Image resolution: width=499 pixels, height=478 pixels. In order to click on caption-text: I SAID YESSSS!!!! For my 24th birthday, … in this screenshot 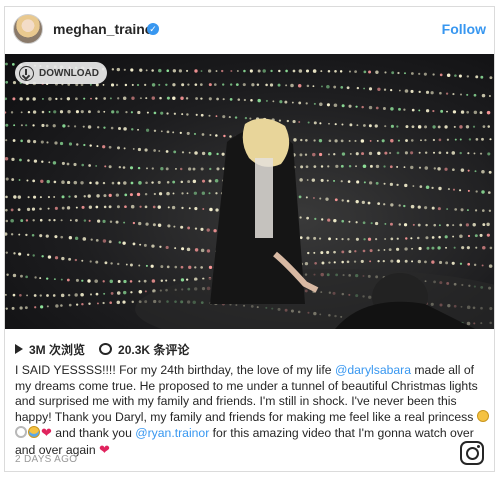, I will do `click(175, 370)`.